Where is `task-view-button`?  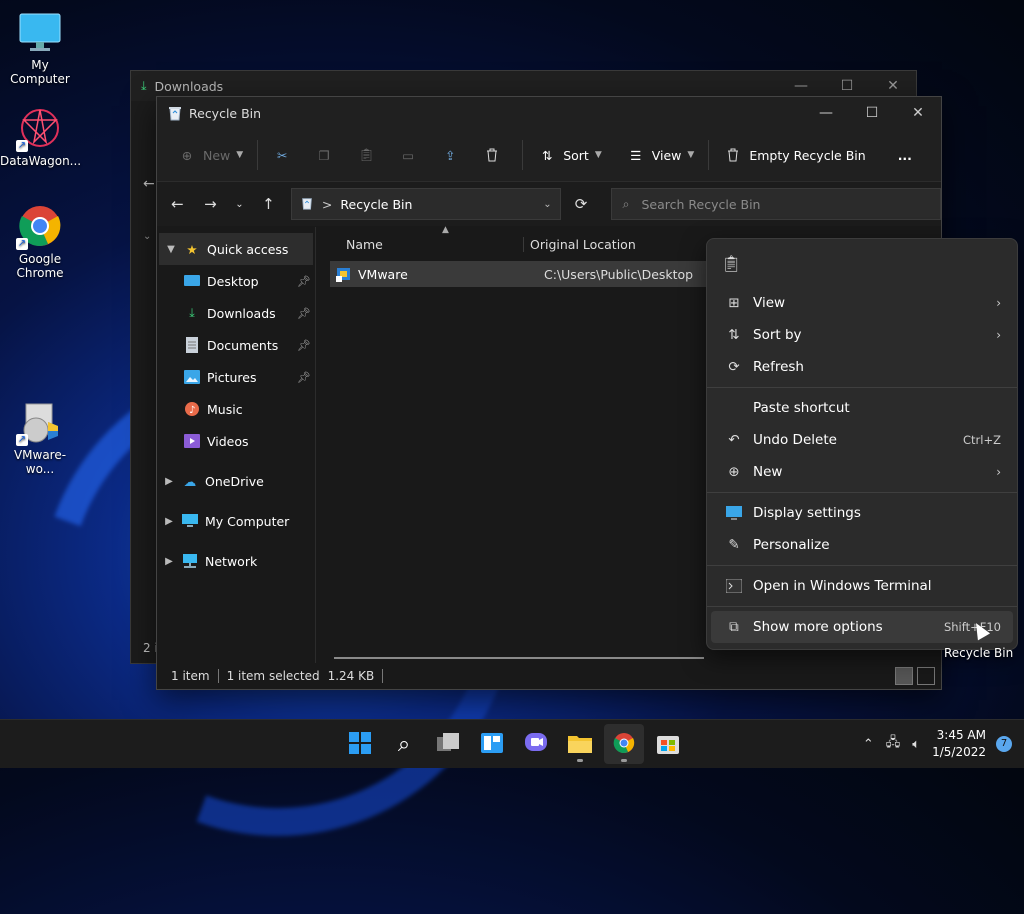
task-view-button is located at coordinates (448, 744).